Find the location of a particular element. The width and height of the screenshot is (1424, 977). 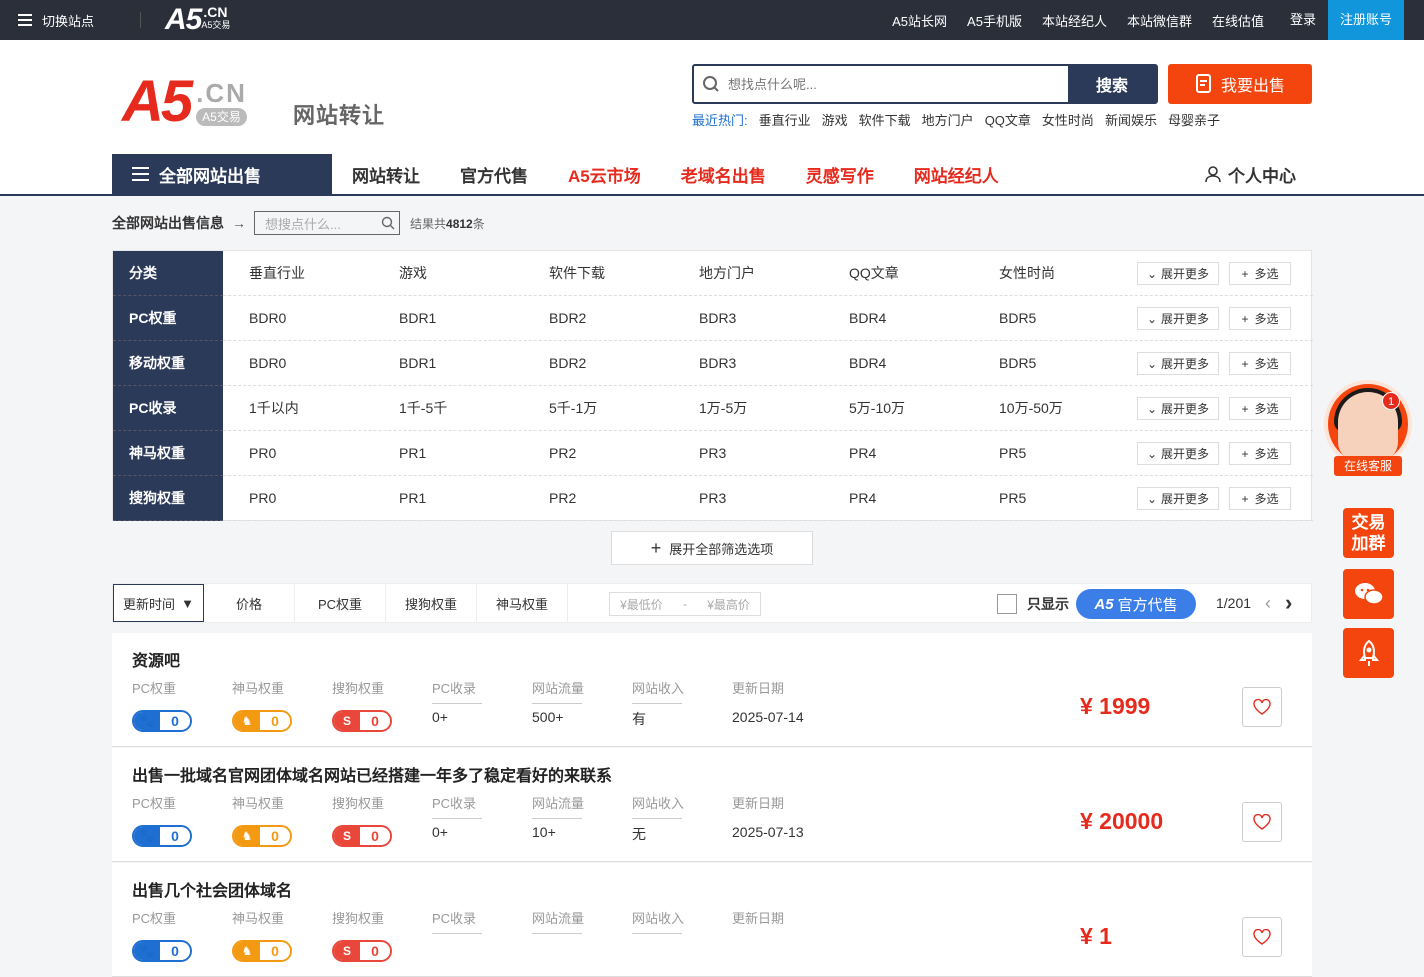

login-link: 登录 is located at coordinates (1303, 20).